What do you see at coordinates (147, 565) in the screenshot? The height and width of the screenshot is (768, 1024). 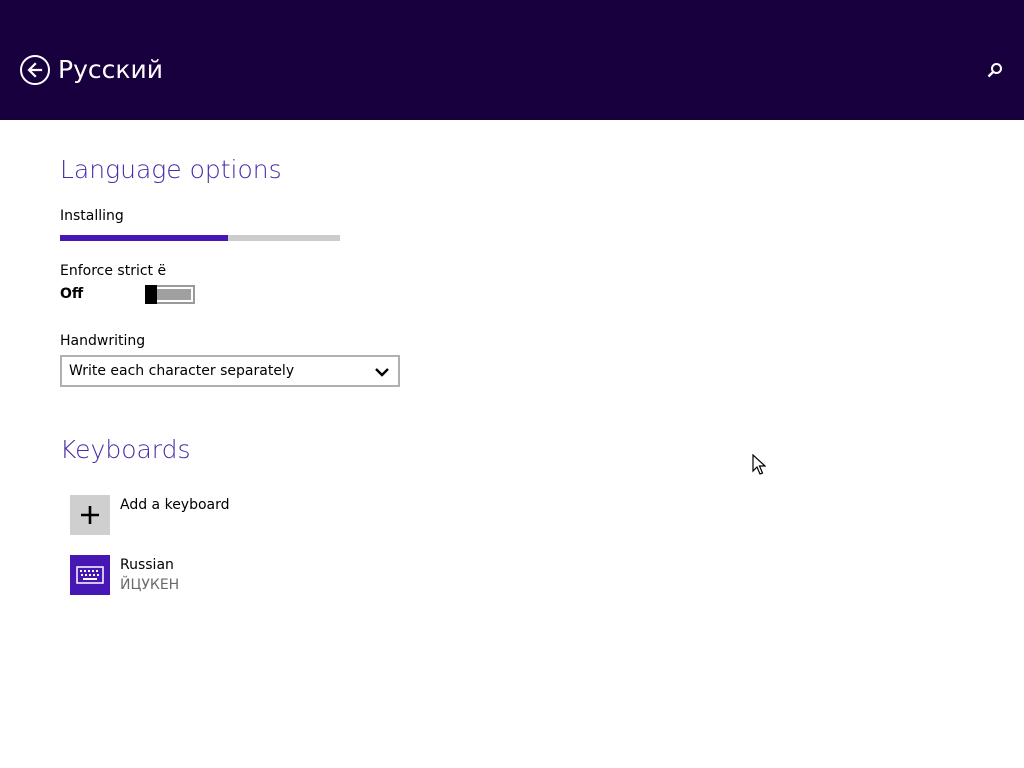 I see `keyboard-name: Russian` at bounding box center [147, 565].